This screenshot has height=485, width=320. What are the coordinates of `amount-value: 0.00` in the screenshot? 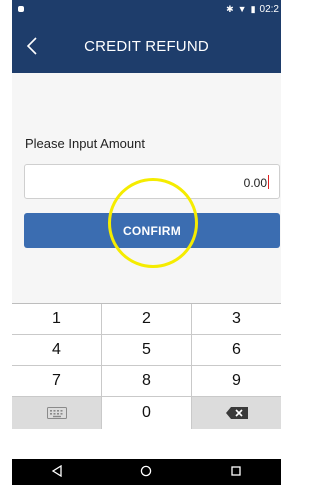 It's located at (256, 182).